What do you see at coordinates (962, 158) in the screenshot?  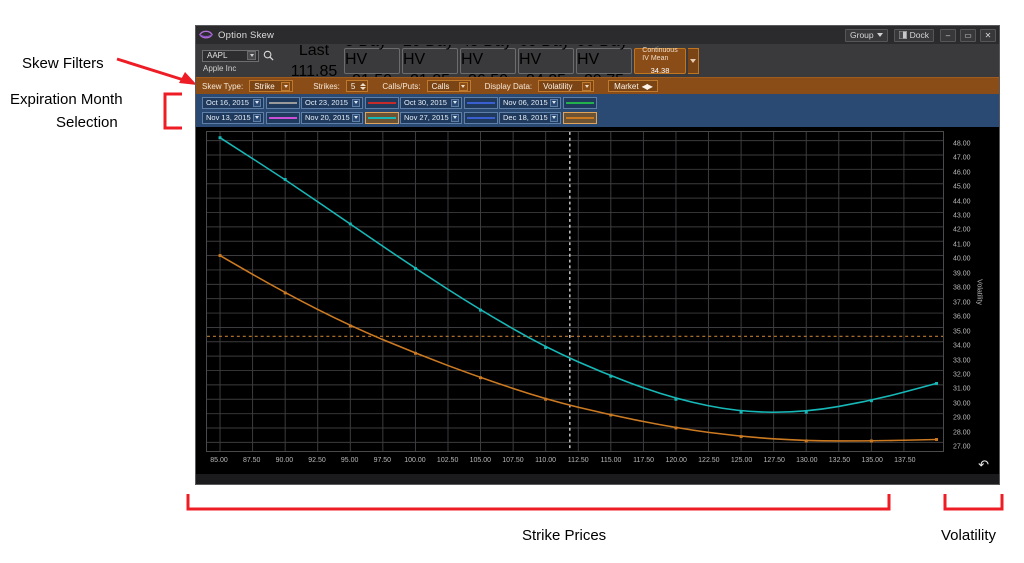 I see `y-axis-tick: 47.00` at bounding box center [962, 158].